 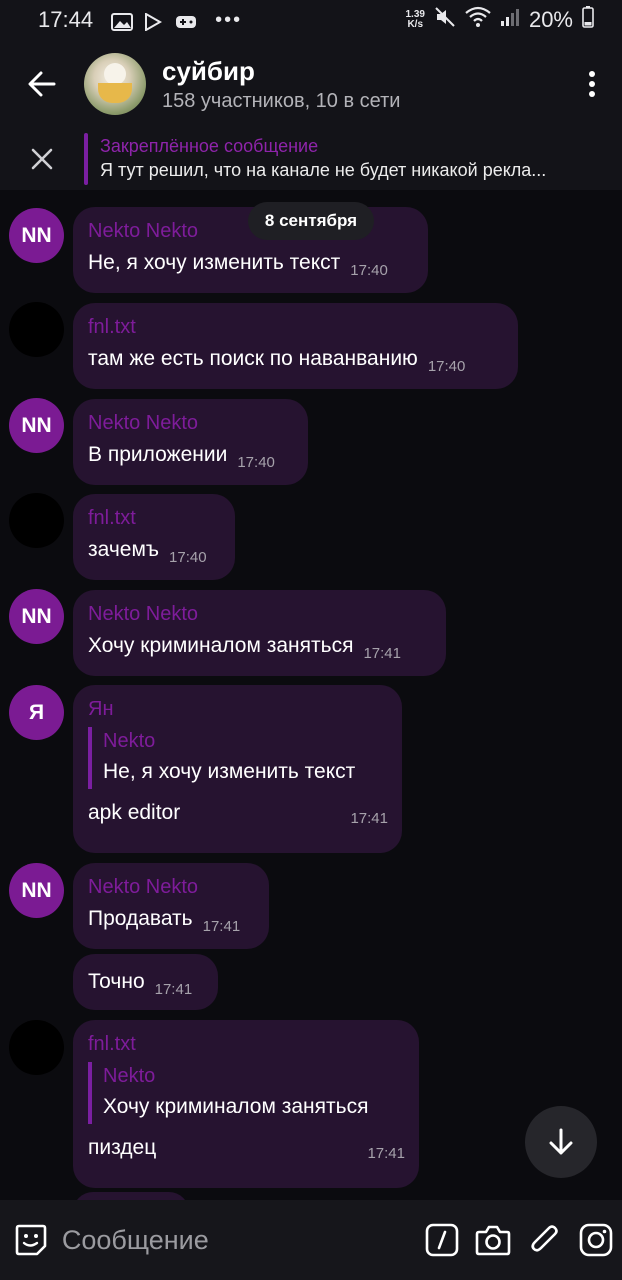 I want to click on chat-avatar, so click(x=115, y=84).